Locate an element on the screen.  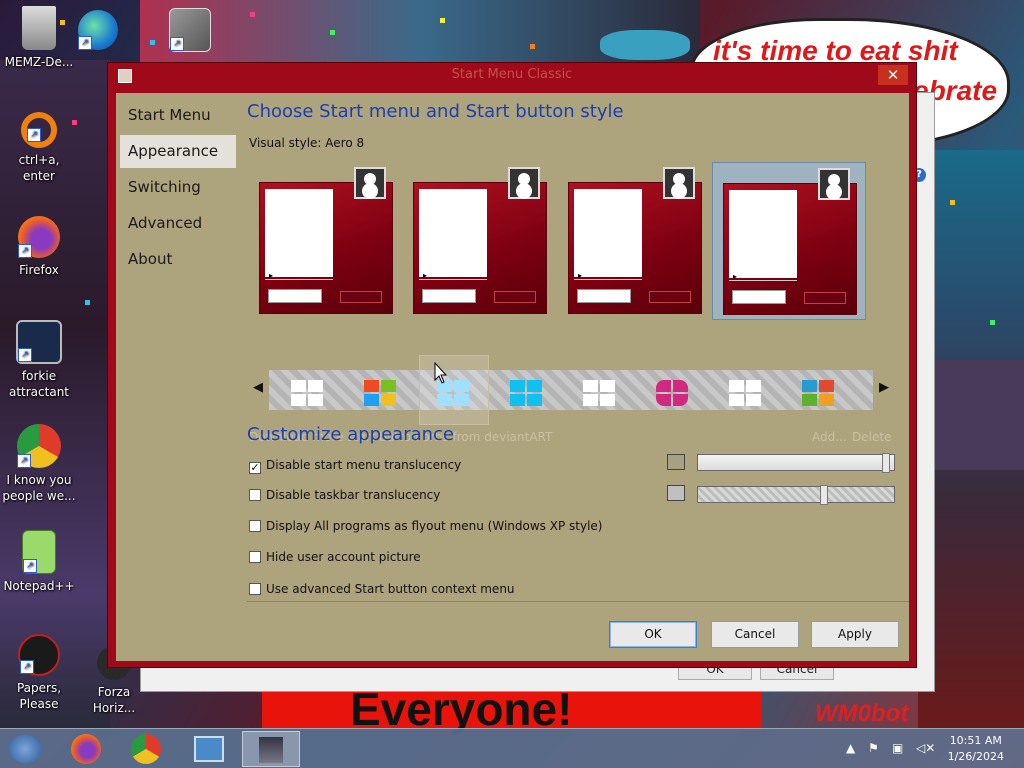
nav-switching: Switching is located at coordinates (178, 187).